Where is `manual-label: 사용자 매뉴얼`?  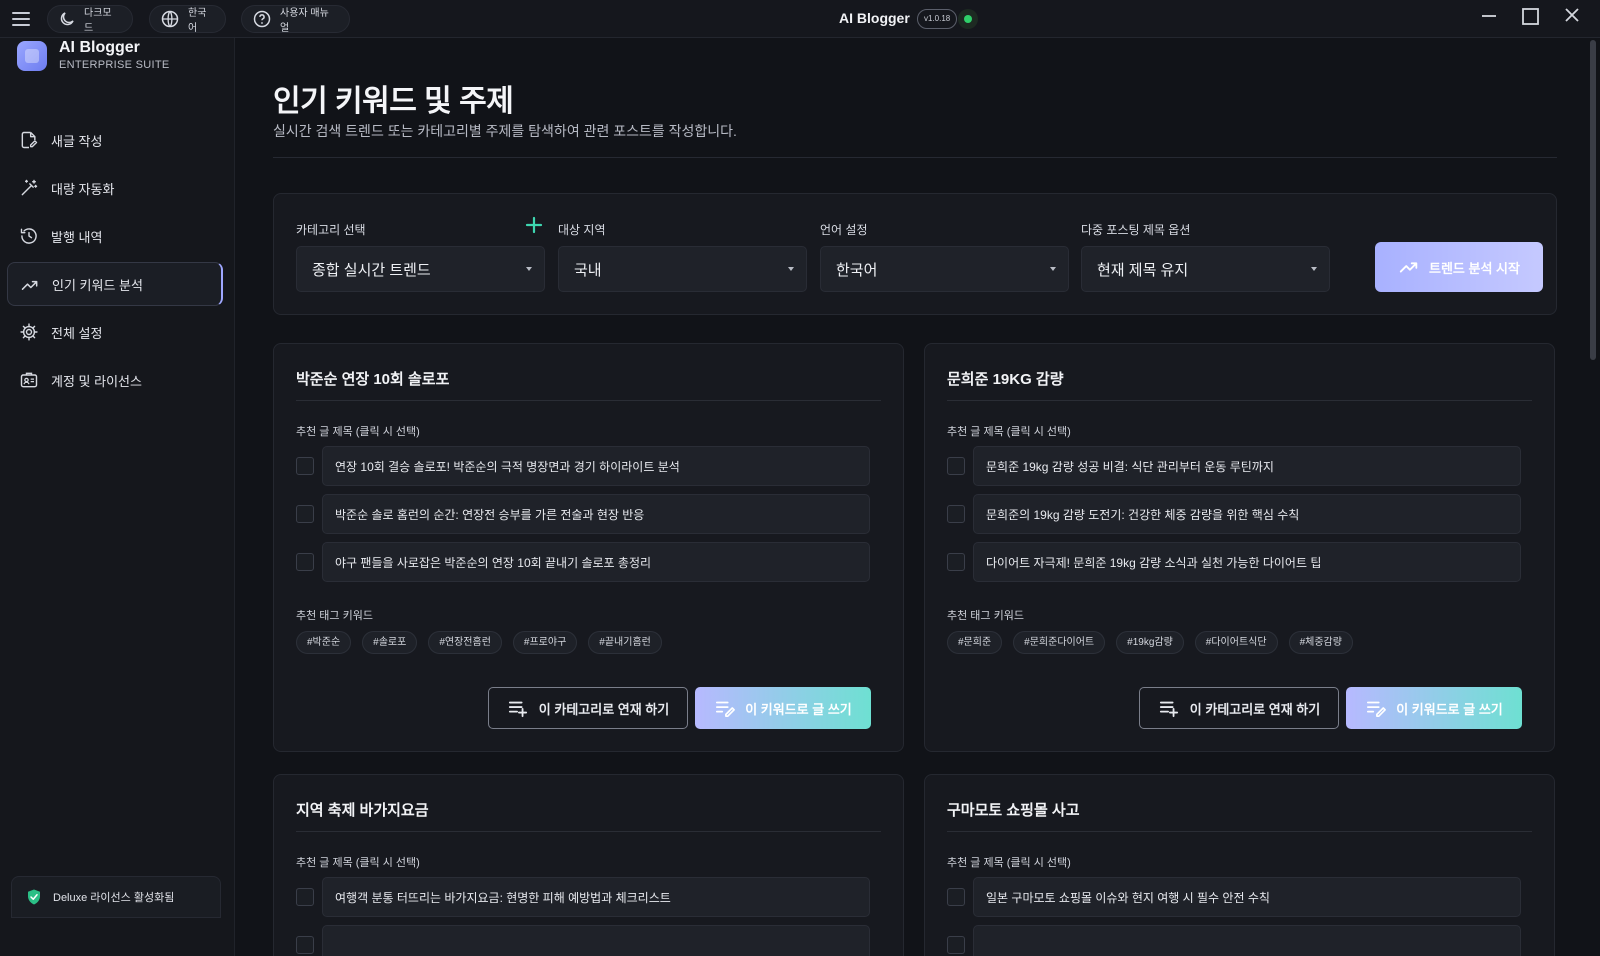 manual-label: 사용자 매뉴얼 is located at coordinates (304, 21).